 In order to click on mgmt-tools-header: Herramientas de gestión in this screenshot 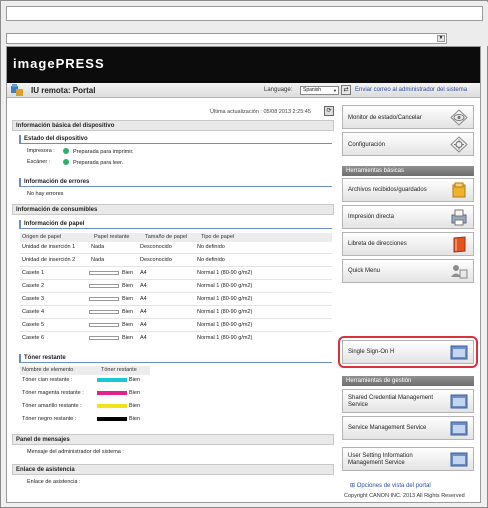, I will do `click(408, 381)`.